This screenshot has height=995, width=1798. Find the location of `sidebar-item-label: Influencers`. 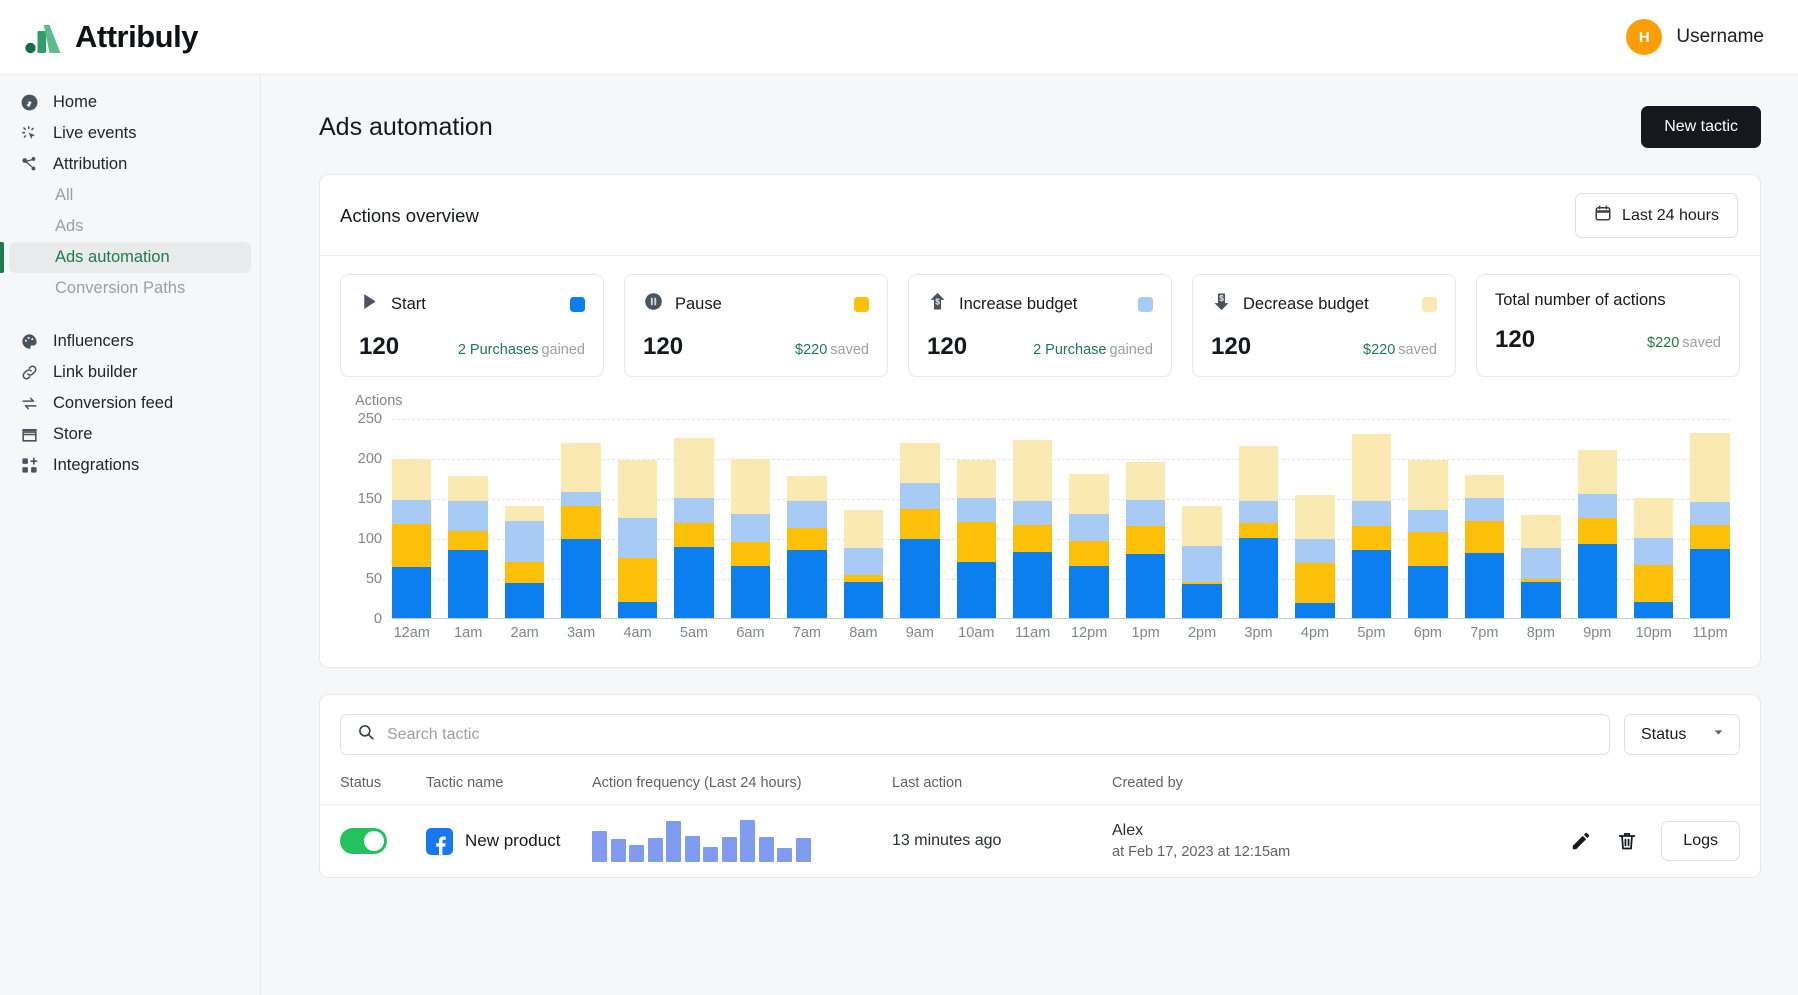

sidebar-item-label: Influencers is located at coordinates (93, 341).